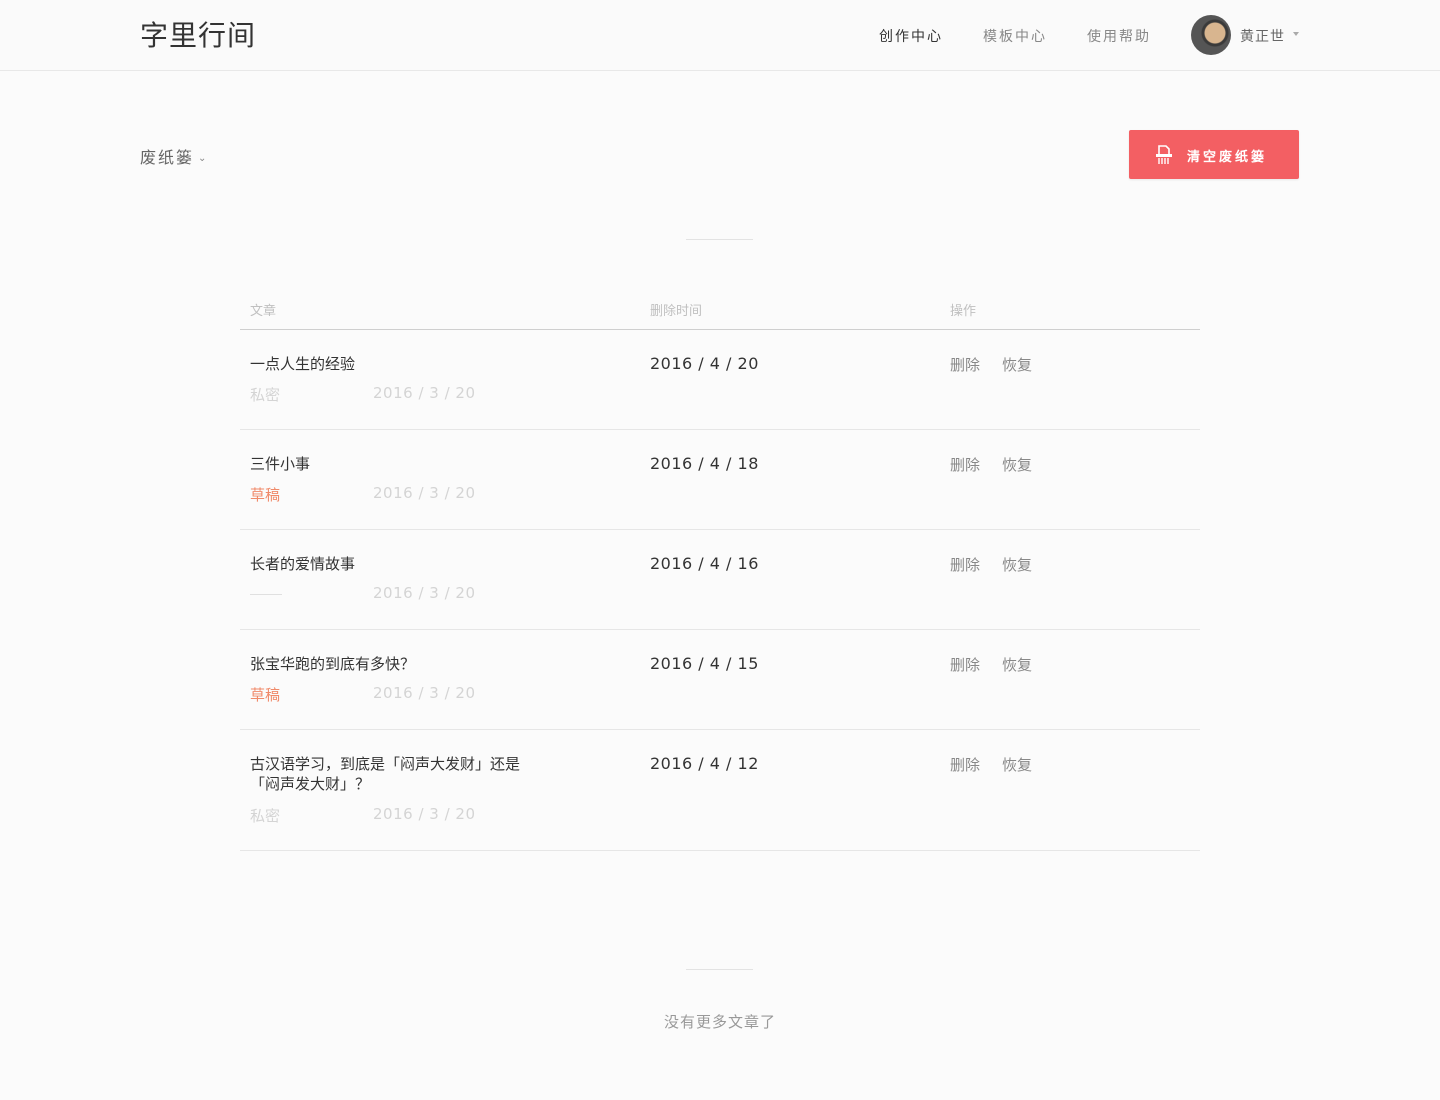  I want to click on column-header-actions: 操作, so click(963, 311).